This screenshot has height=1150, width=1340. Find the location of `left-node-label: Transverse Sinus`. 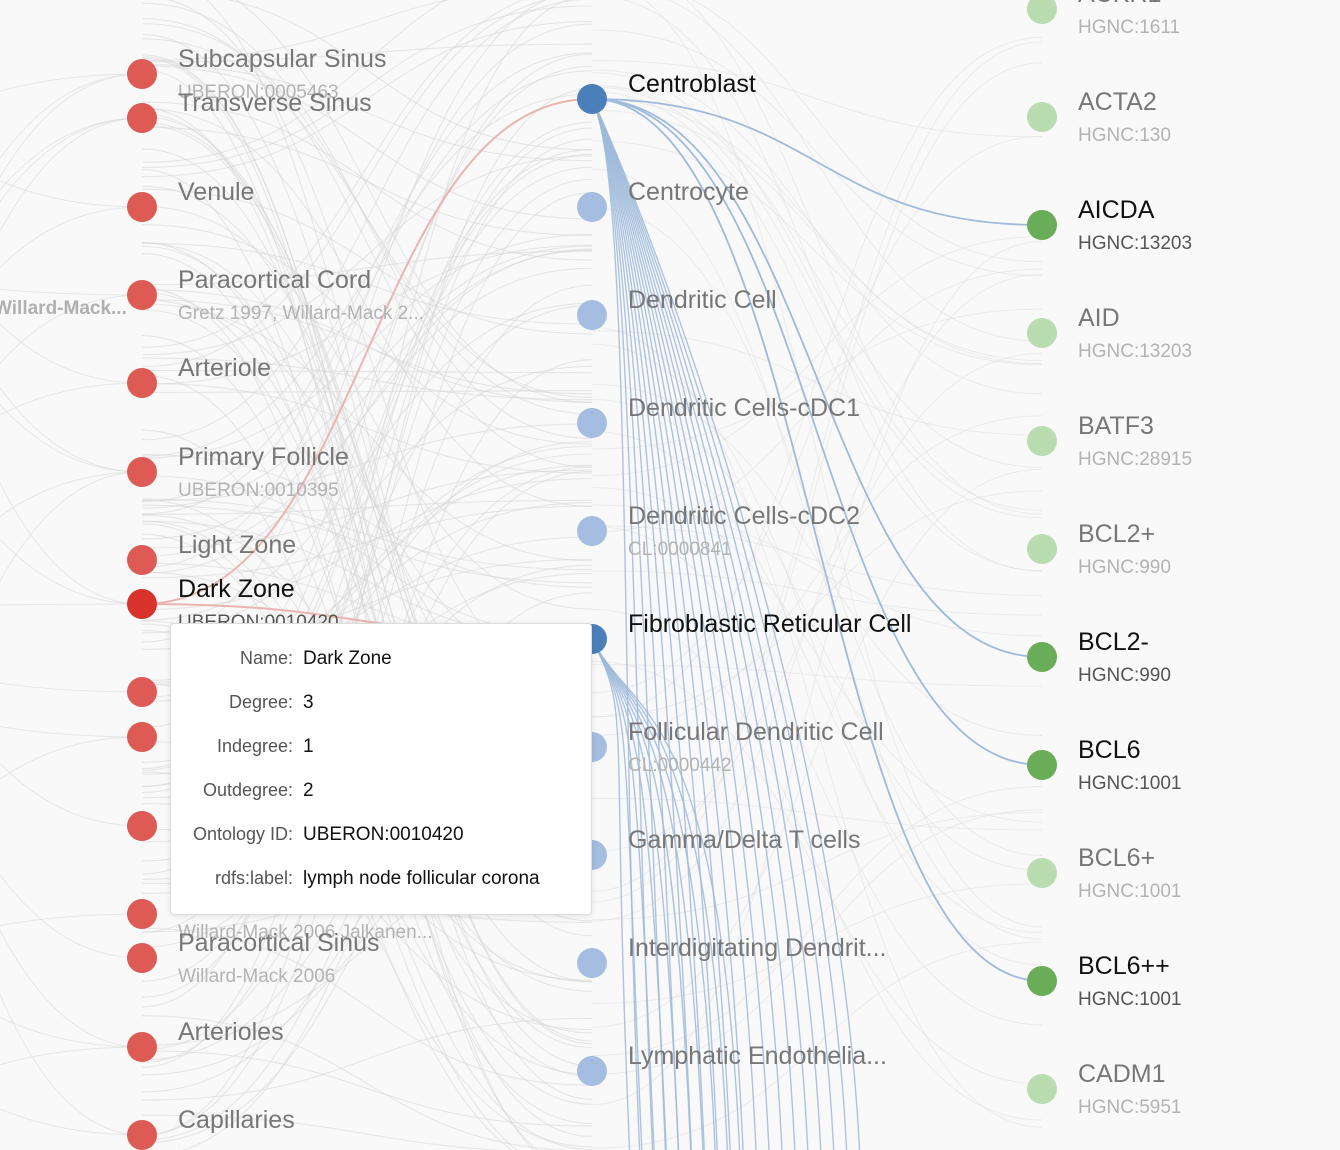

left-node-label: Transverse Sinus is located at coordinates (275, 103).